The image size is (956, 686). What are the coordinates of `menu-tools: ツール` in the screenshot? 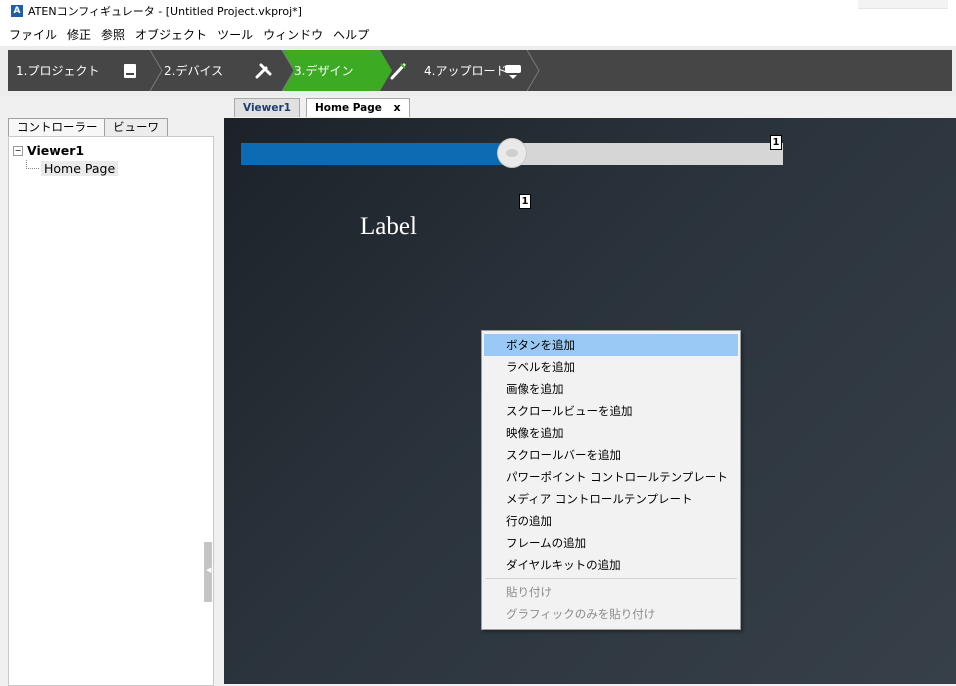 It's located at (235, 34).